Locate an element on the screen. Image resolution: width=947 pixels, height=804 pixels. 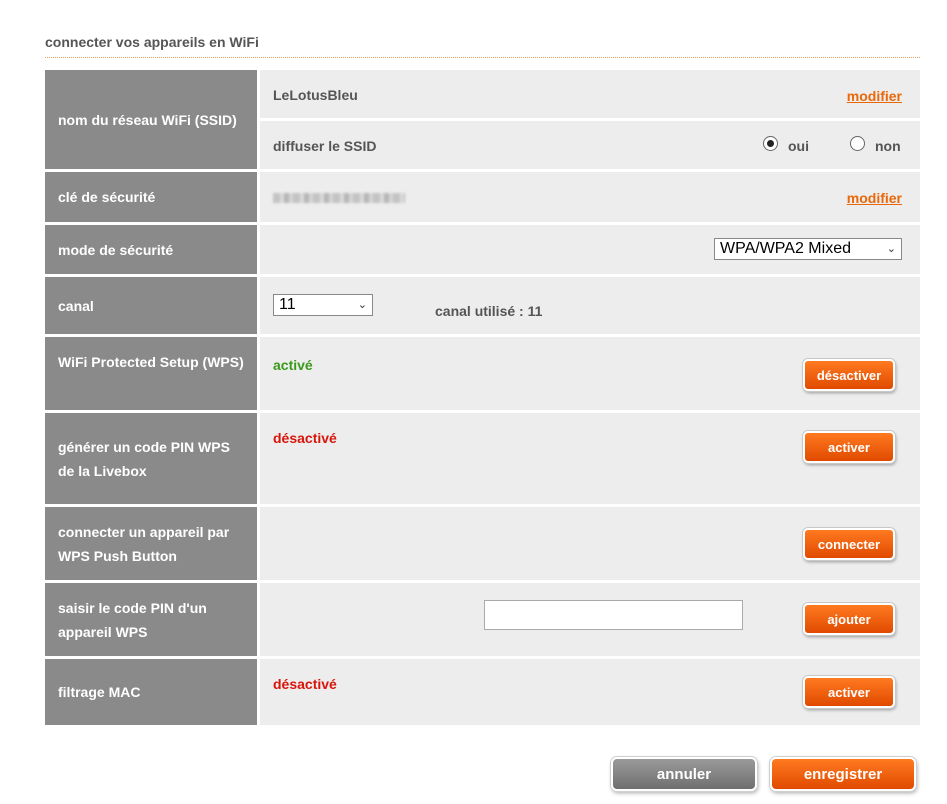
ssid-label: nom du réseau WiFi (SSID) is located at coordinates (151, 119).